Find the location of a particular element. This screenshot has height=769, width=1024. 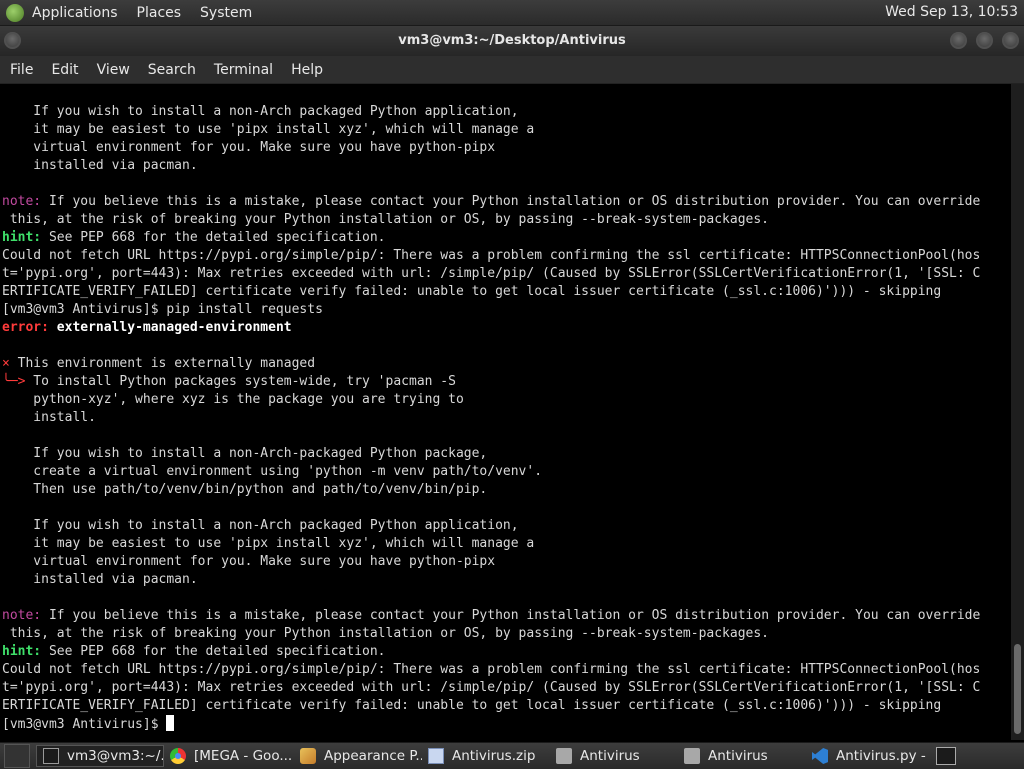

task-folder-2: Antivirus is located at coordinates (742, 756).